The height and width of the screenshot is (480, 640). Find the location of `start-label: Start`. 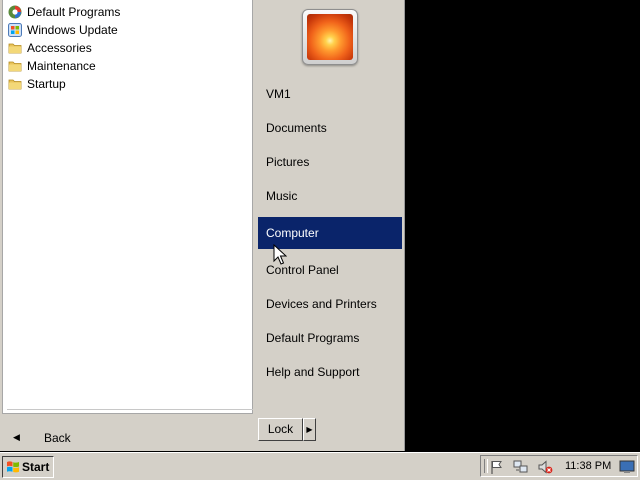

start-label: Start is located at coordinates (36, 467).